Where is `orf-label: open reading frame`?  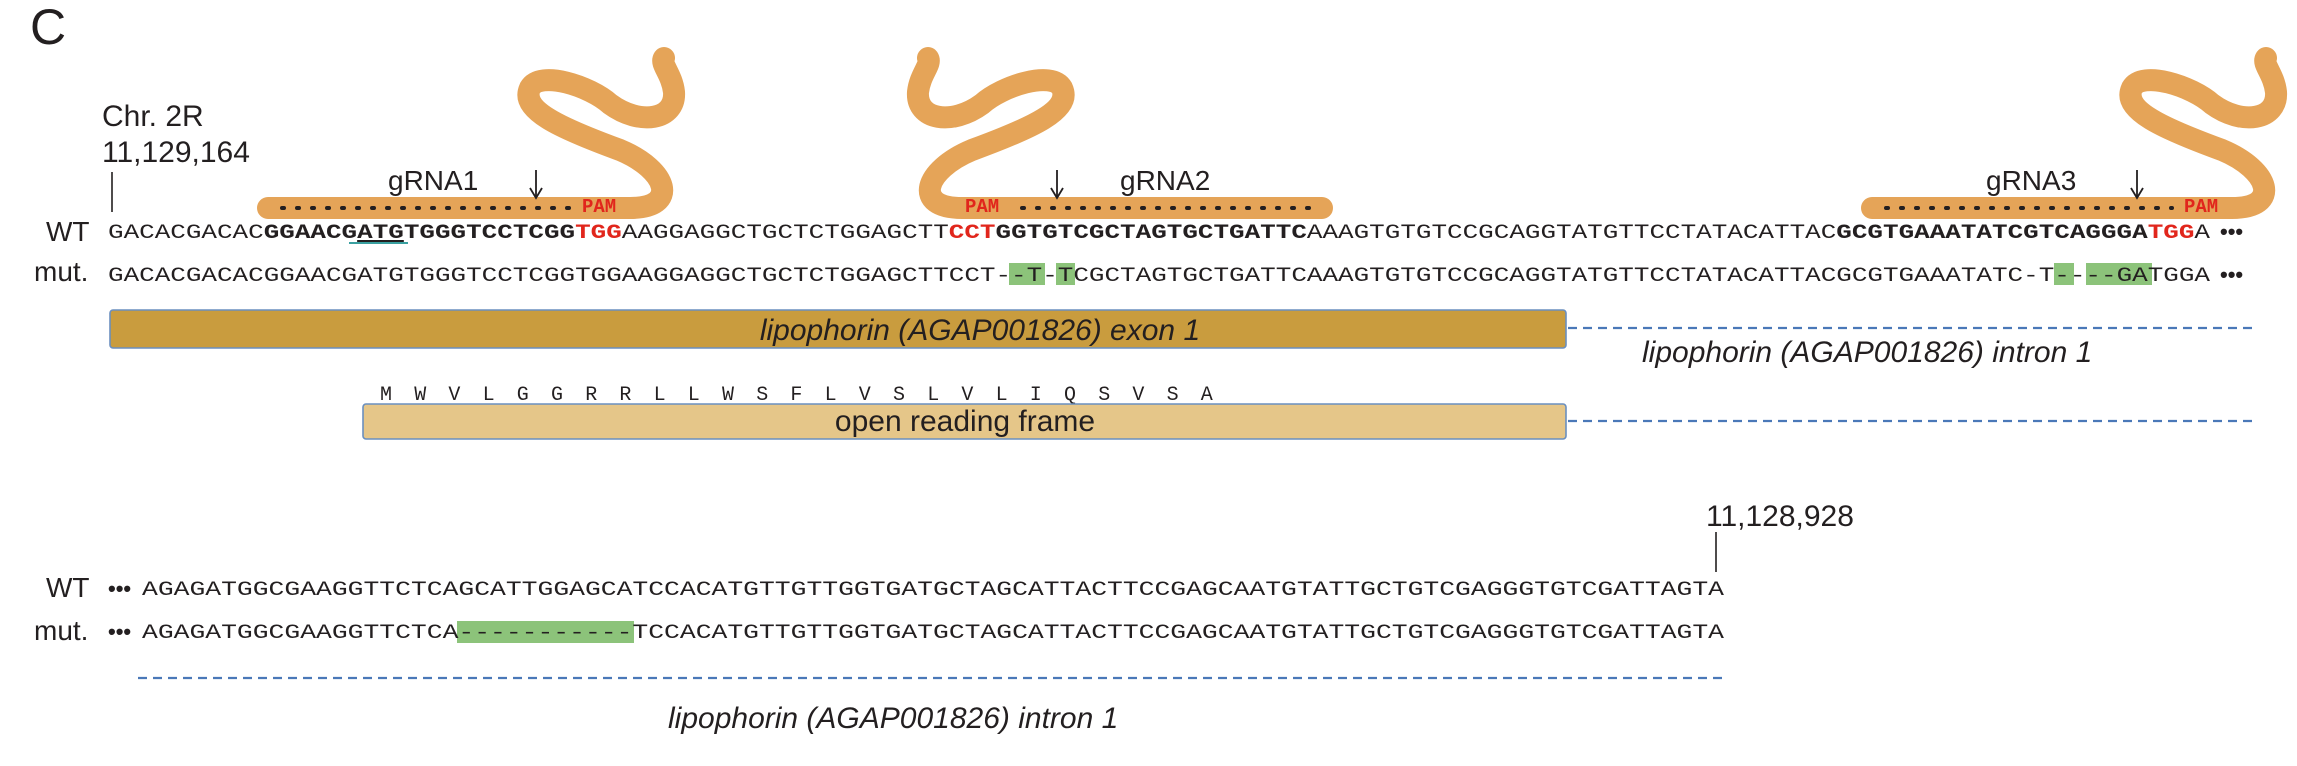
orf-label: open reading frame is located at coordinates (965, 421).